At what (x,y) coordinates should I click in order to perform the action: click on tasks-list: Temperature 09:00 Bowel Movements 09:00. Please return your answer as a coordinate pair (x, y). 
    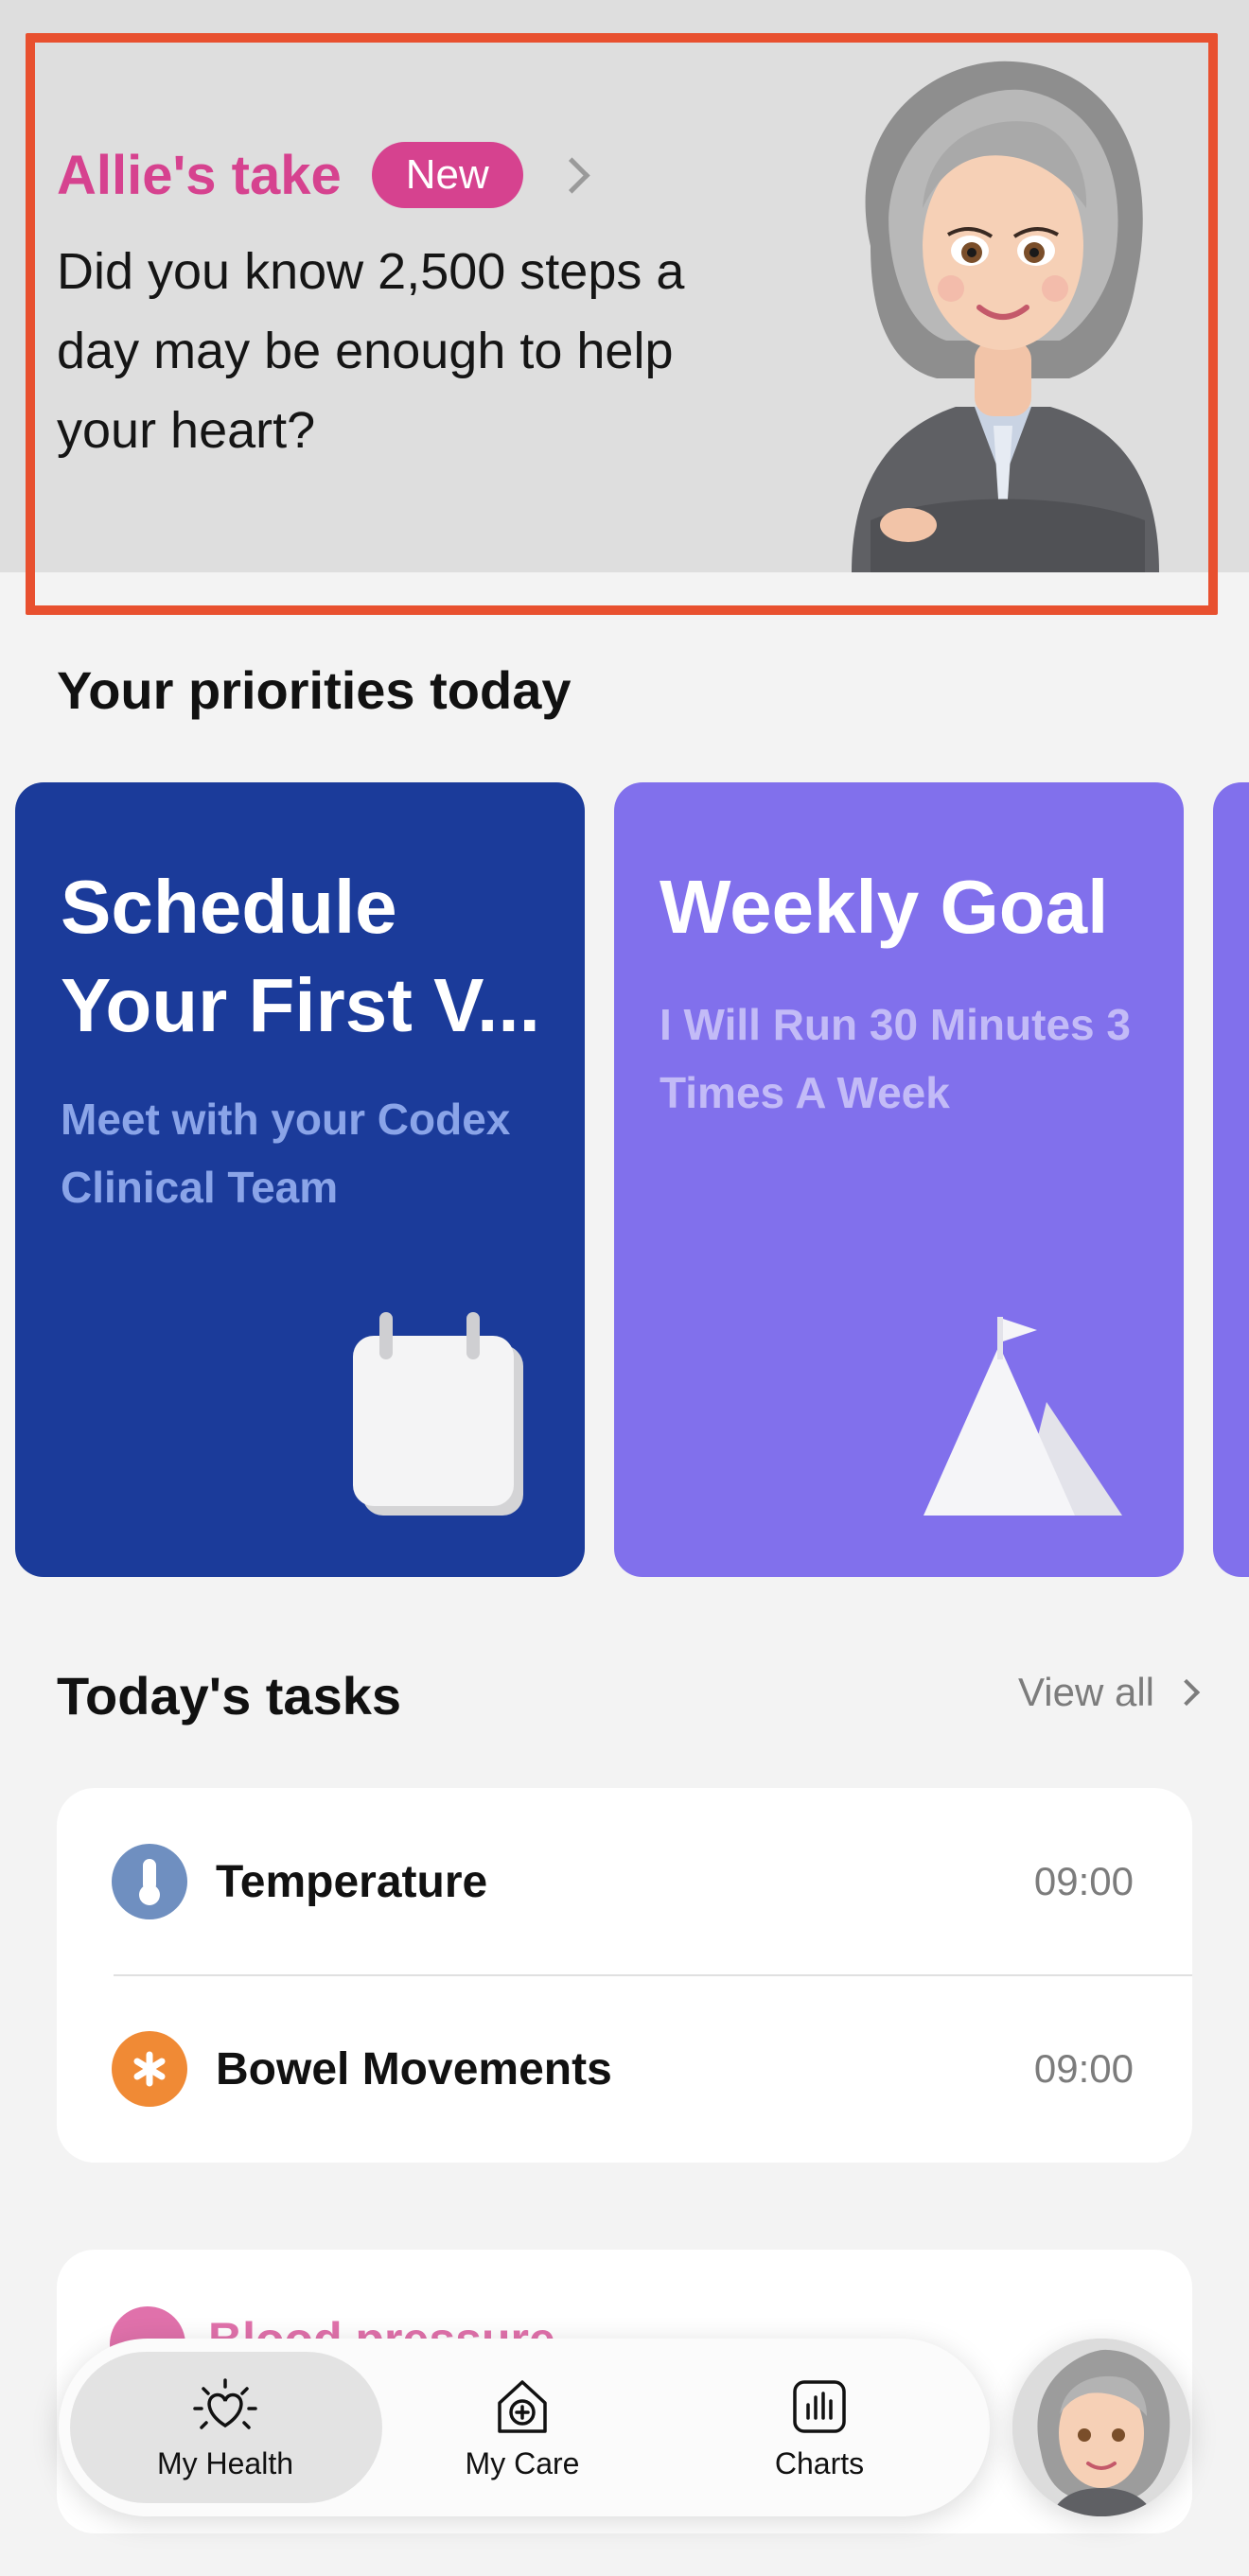
    Looking at the image, I should click on (624, 1976).